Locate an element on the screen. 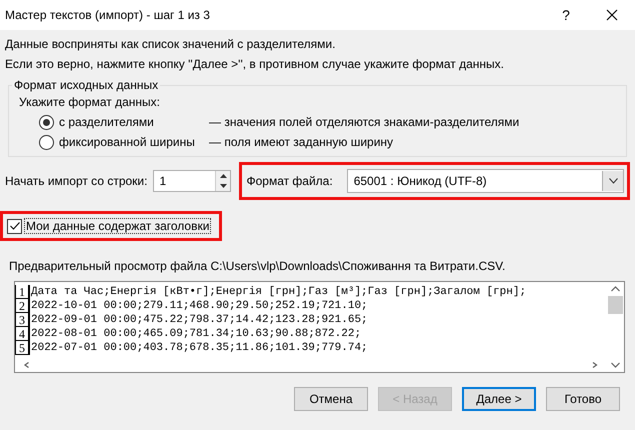 This screenshot has width=635, height=430. line-number: 2 is located at coordinates (22, 306).